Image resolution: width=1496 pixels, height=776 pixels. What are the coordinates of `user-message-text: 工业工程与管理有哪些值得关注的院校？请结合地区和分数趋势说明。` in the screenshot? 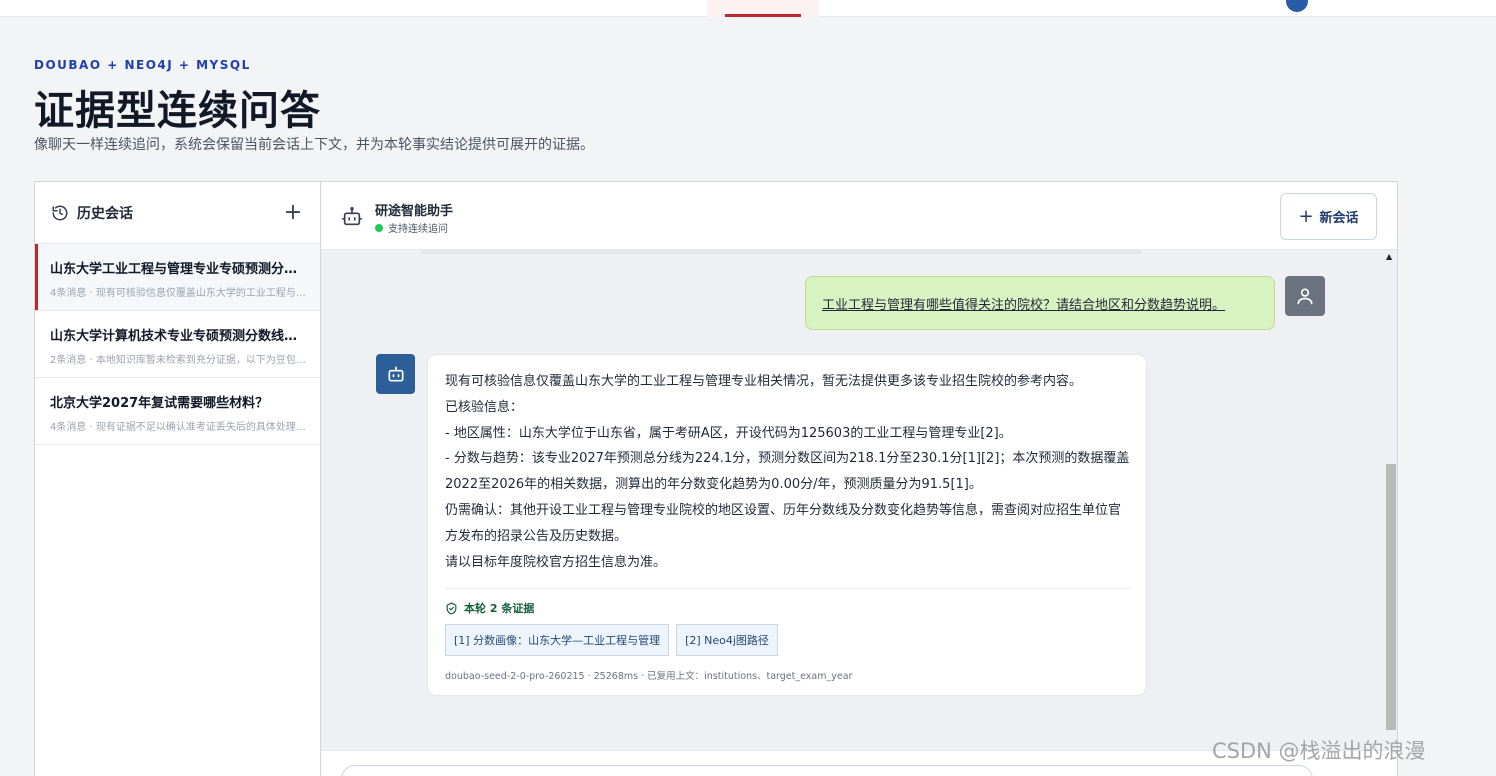 It's located at (1024, 305).